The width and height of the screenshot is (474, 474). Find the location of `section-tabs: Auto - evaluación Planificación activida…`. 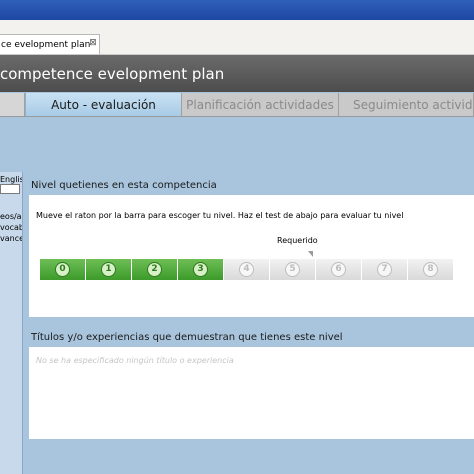

section-tabs: Auto - evaluación Planificación activida… is located at coordinates (237, 105).